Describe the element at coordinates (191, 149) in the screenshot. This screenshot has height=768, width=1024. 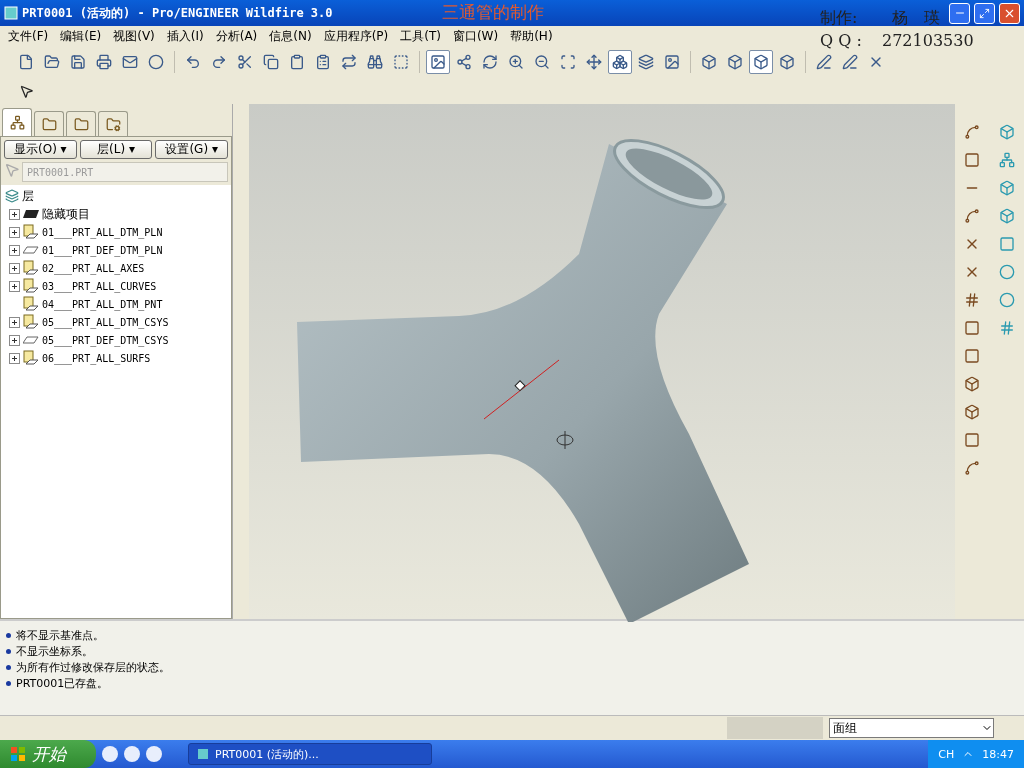
I see `dropdown-button: 设置(G) ▾` at that location.